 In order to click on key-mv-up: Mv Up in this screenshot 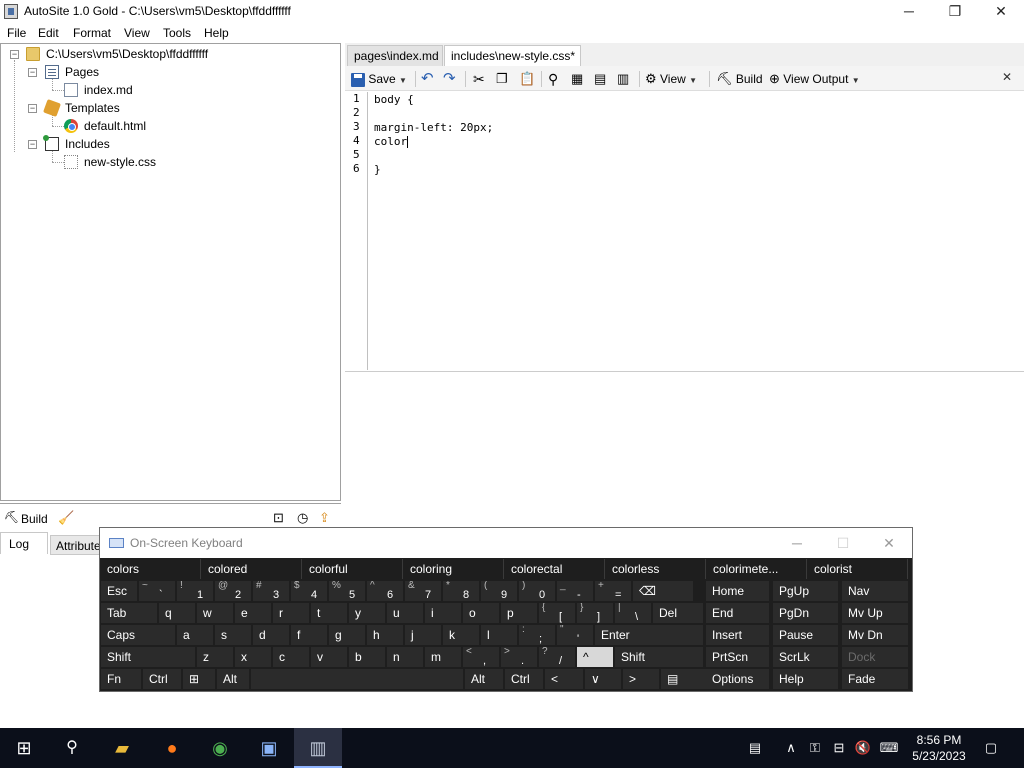, I will do `click(875, 613)`.